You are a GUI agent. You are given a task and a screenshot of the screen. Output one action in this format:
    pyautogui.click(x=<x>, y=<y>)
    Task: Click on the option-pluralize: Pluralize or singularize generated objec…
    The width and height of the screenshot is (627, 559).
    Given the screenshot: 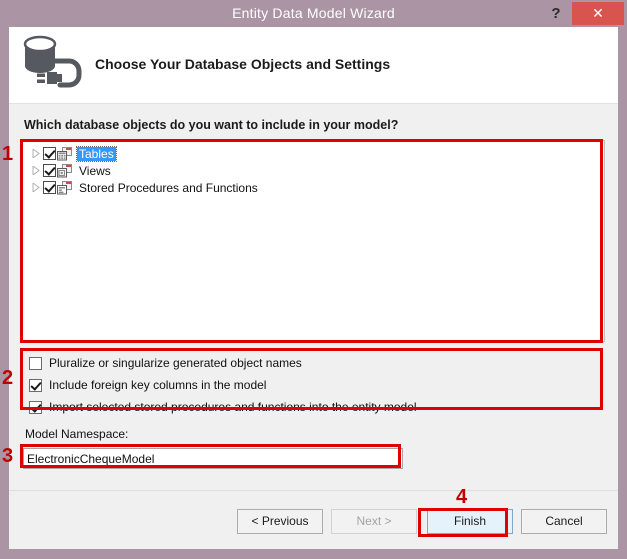 What is the action you would take?
    pyautogui.click(x=318, y=363)
    